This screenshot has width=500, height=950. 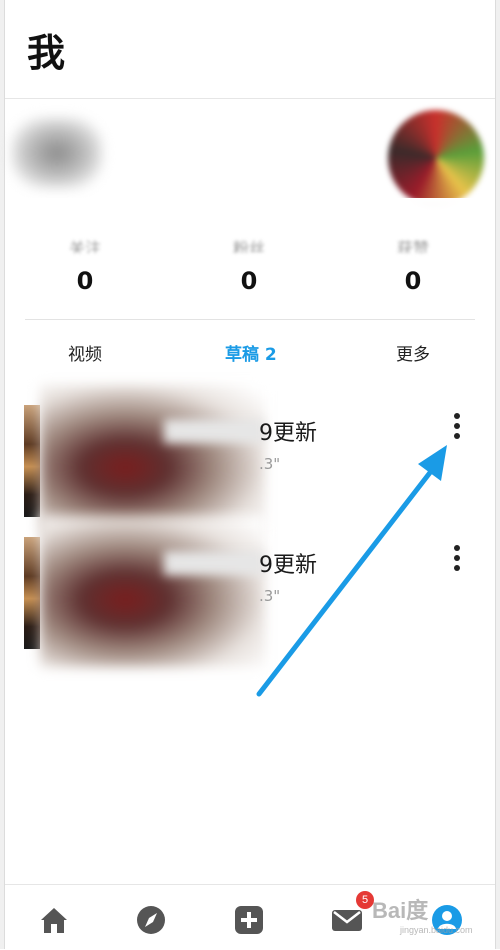 I want to click on arrow-head, so click(x=432, y=463).